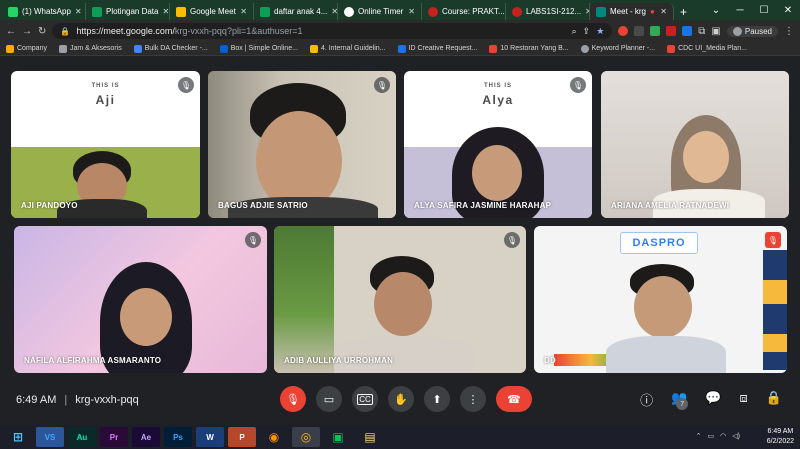 The width and height of the screenshot is (800, 449). Describe the element at coordinates (242, 437) in the screenshot. I see `taskbar-powerpoint: P` at that location.